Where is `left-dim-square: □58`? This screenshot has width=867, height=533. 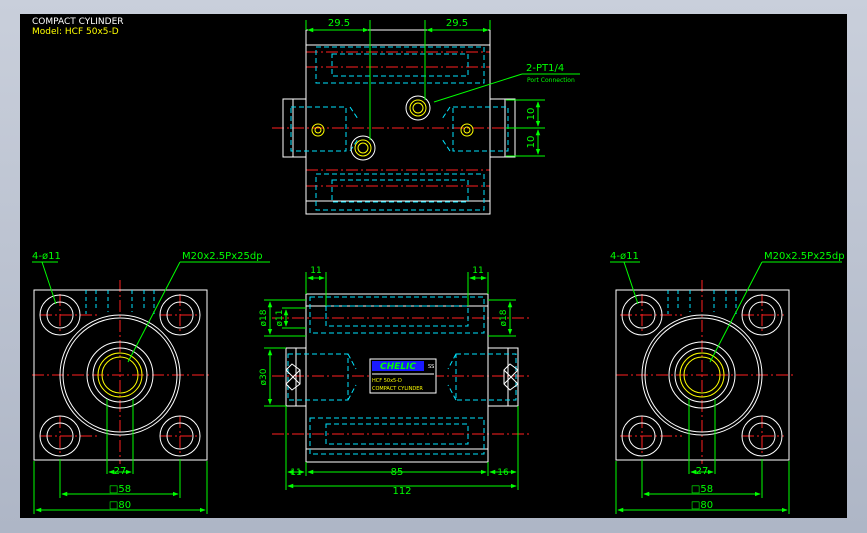
left-dim-square: □58 is located at coordinates (120, 489).